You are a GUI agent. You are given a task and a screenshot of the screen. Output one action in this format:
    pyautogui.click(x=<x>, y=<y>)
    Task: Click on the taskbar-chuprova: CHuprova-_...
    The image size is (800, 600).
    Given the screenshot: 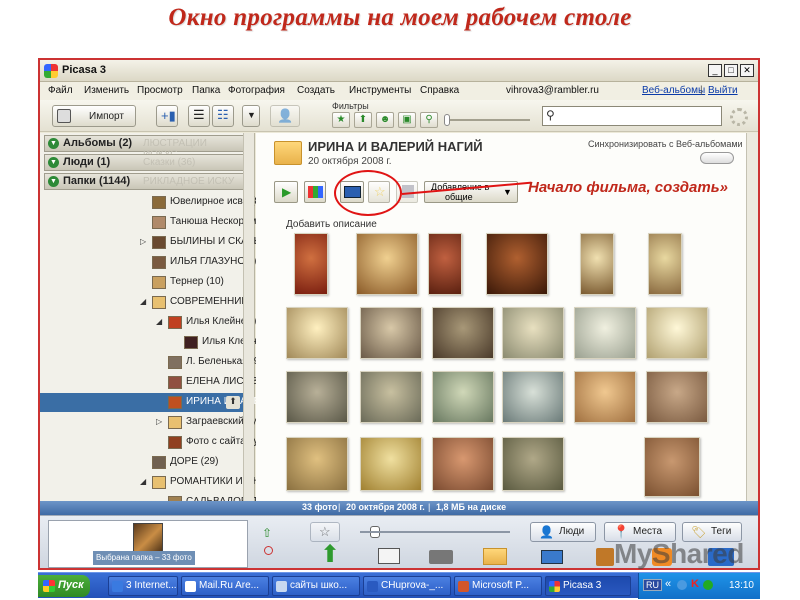 What is the action you would take?
    pyautogui.click(x=407, y=586)
    